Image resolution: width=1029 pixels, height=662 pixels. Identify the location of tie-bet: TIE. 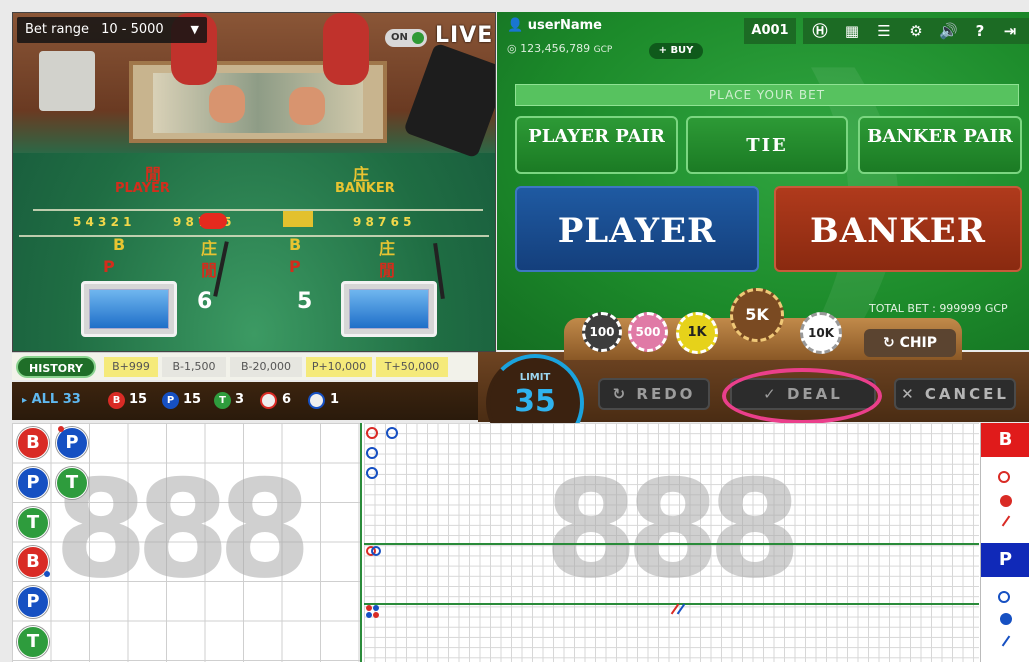
(767, 145).